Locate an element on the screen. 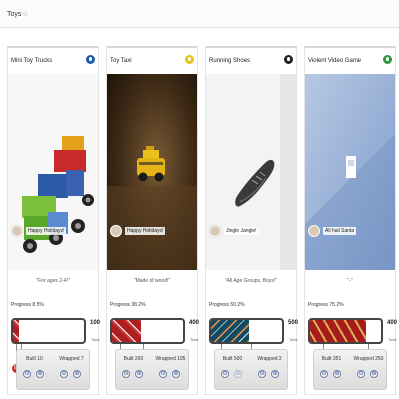  top-bar: Toys ☆ is located at coordinates (199, 14).